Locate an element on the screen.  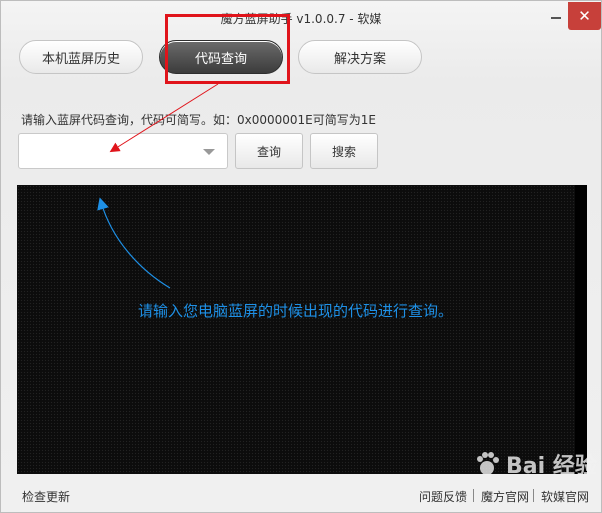
query-button: 查询 is located at coordinates (269, 151).